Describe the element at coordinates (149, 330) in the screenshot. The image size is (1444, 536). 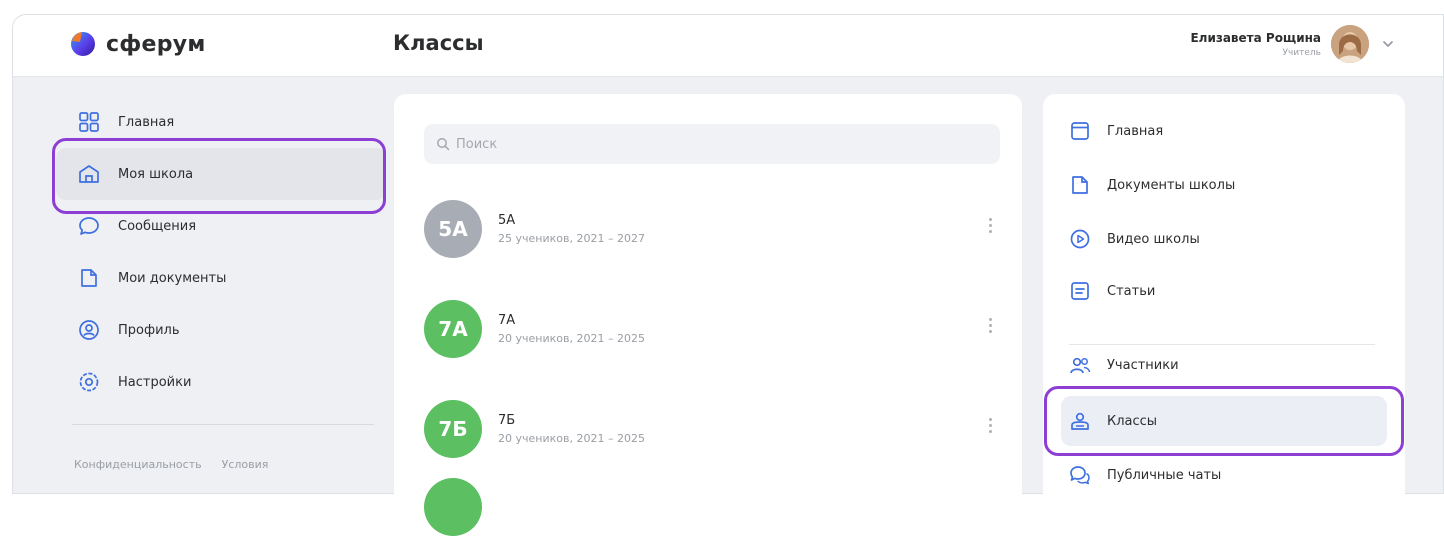
I see `sidebar-item-label: Профиль` at that location.